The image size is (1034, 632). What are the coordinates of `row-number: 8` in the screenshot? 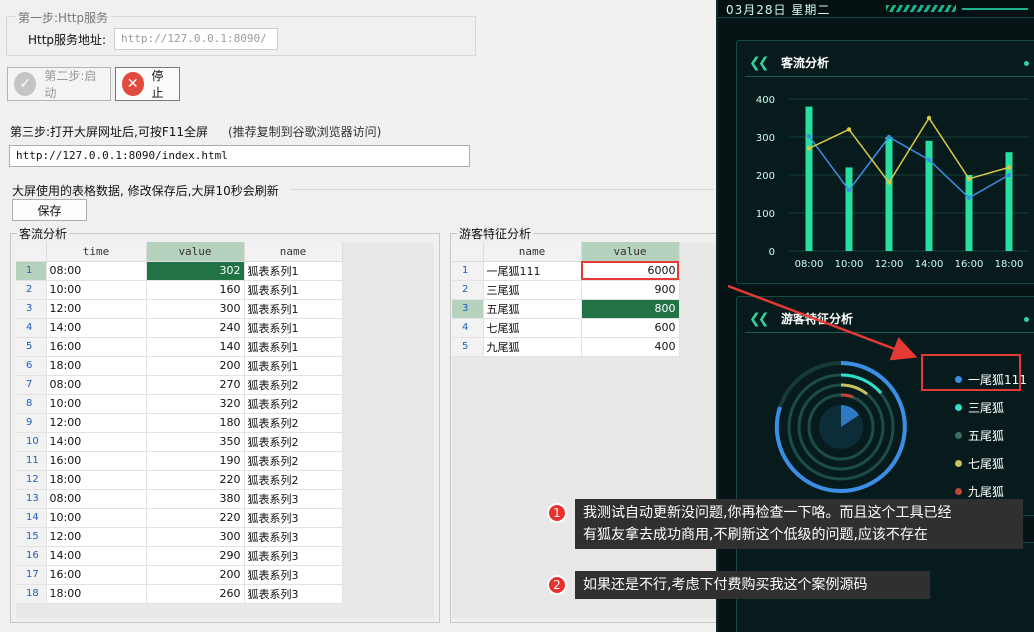 It's located at (31, 404).